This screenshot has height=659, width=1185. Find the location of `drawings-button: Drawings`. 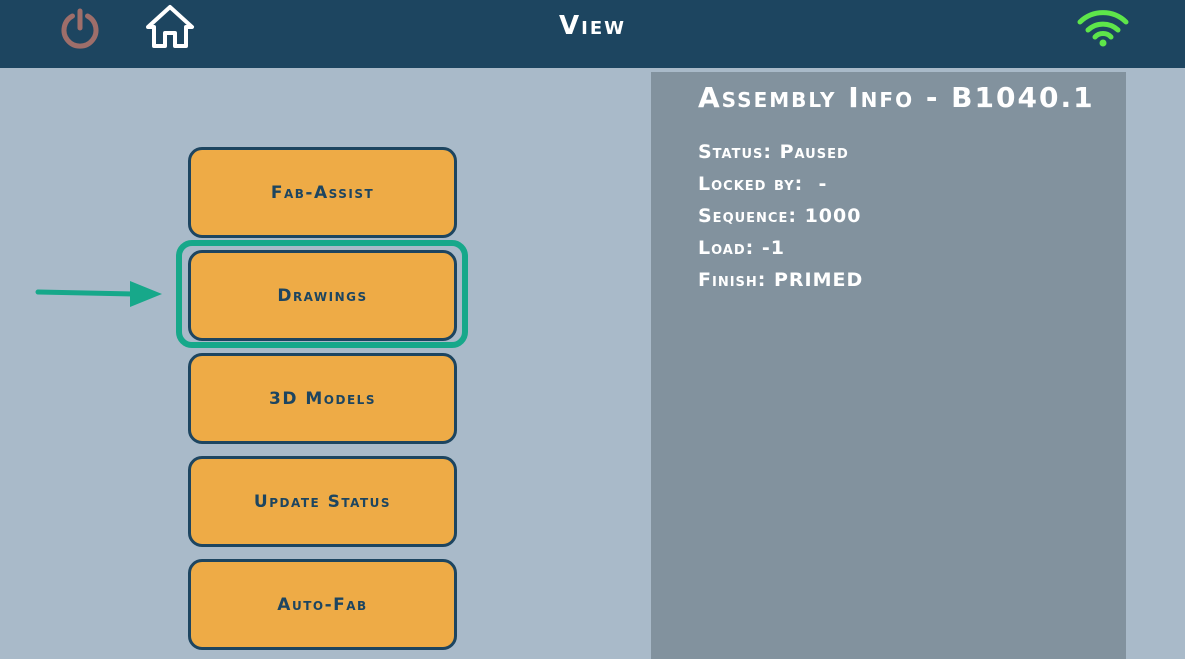

drawings-button: Drawings is located at coordinates (322, 295).